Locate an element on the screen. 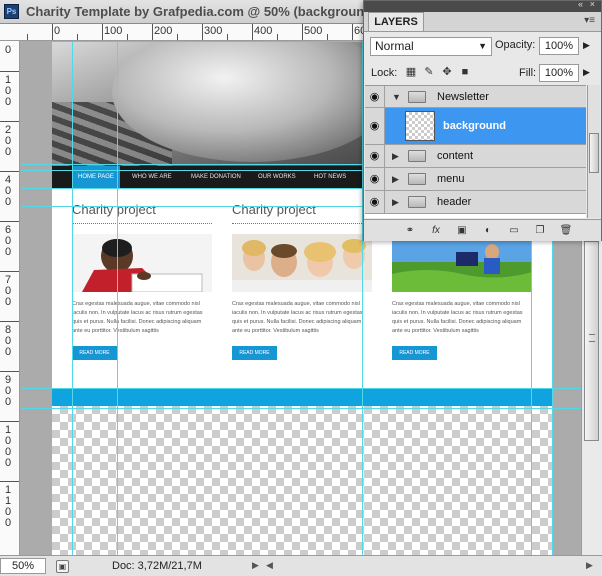  collapse-icon: « is located at coordinates (580, 4).